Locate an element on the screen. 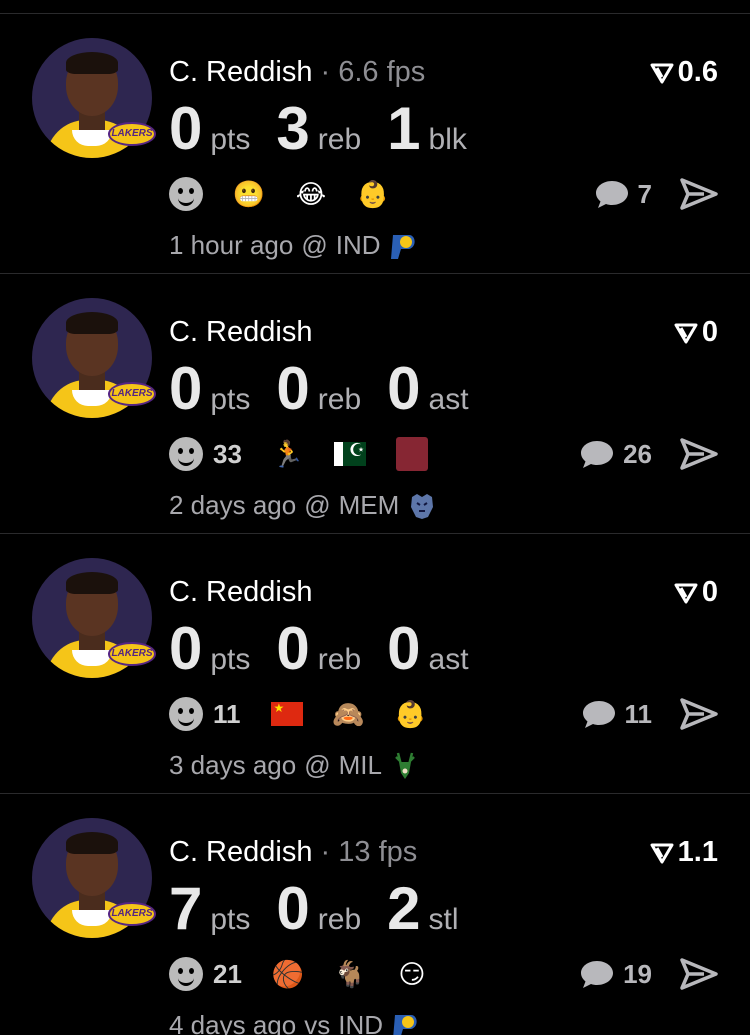 Image resolution: width=750 pixels, height=1035 pixels. reaction-bar: 11 🙈 👶 is located at coordinates (298, 714).